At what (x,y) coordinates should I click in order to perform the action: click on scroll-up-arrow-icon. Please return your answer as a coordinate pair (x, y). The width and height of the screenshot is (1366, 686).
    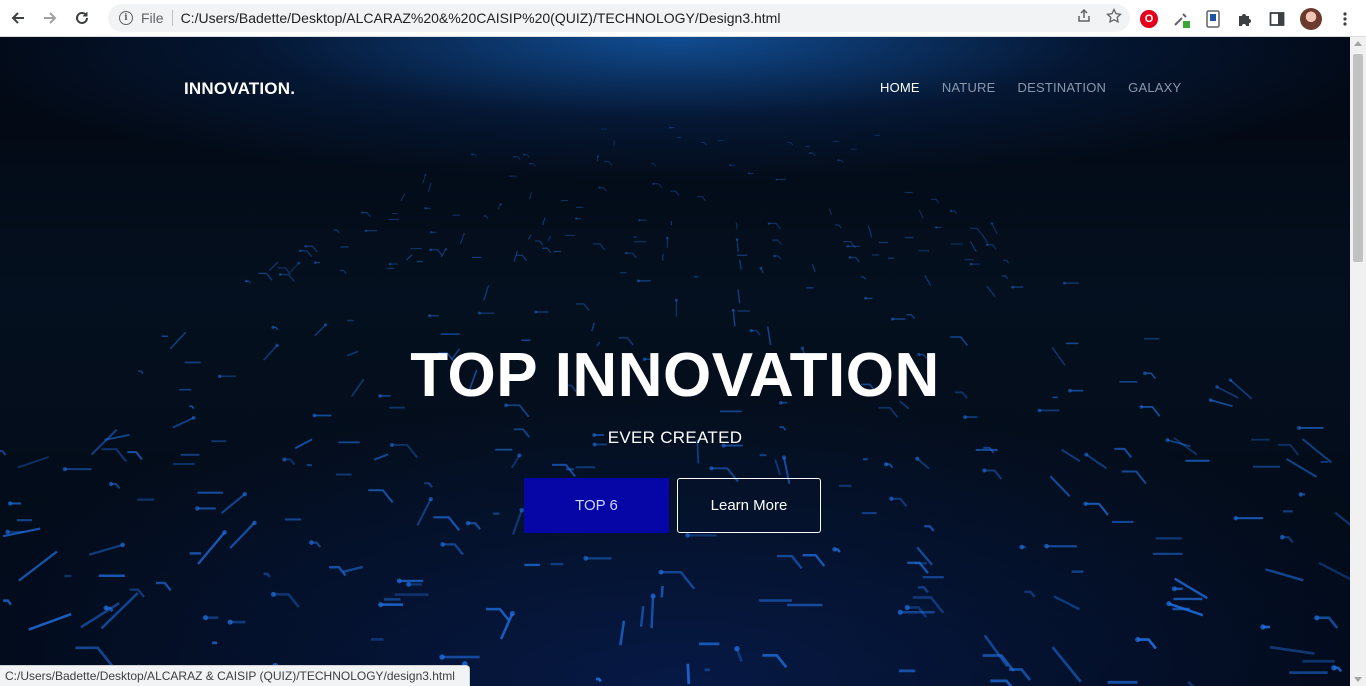
    Looking at the image, I should click on (1358, 43).